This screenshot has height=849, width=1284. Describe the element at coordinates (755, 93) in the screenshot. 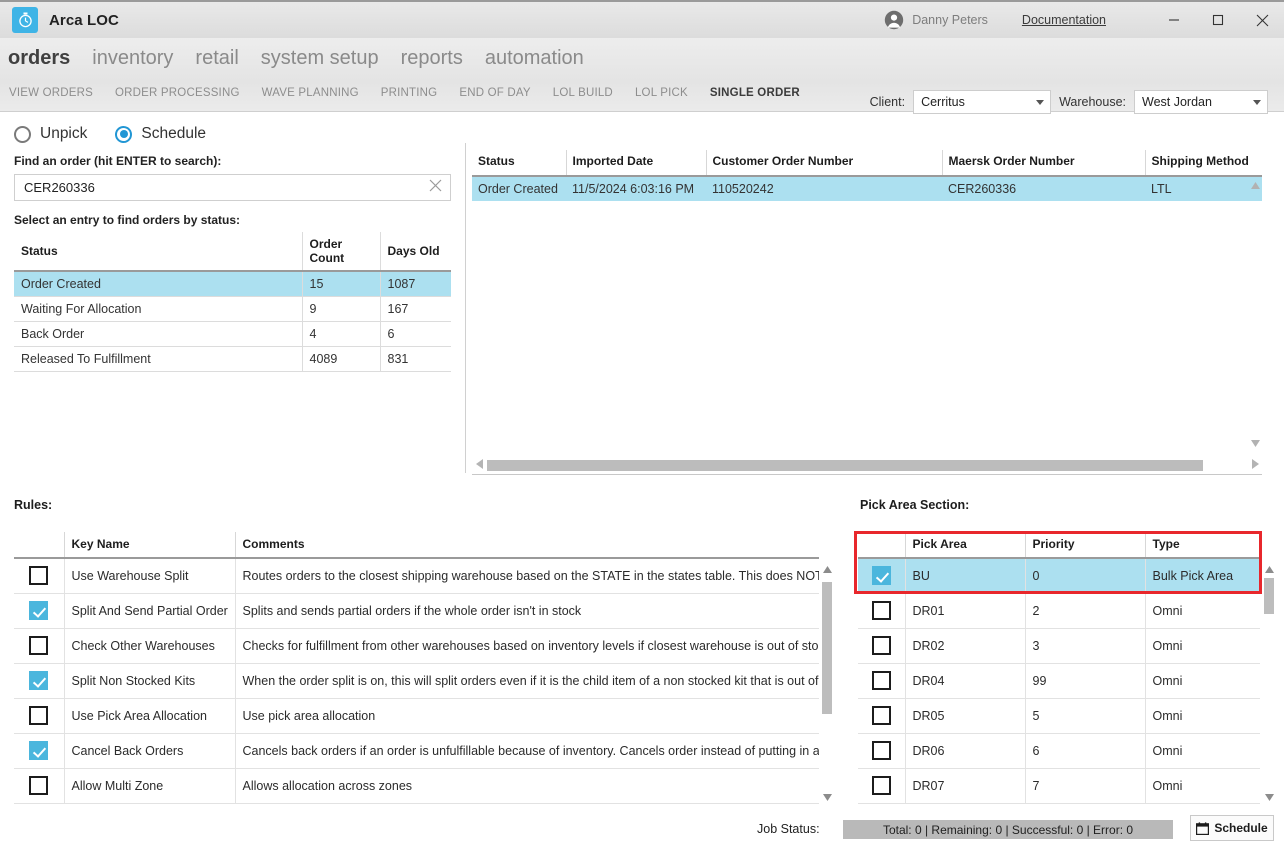

I see `sub-tab-single-order: SINGLE ORDER` at that location.